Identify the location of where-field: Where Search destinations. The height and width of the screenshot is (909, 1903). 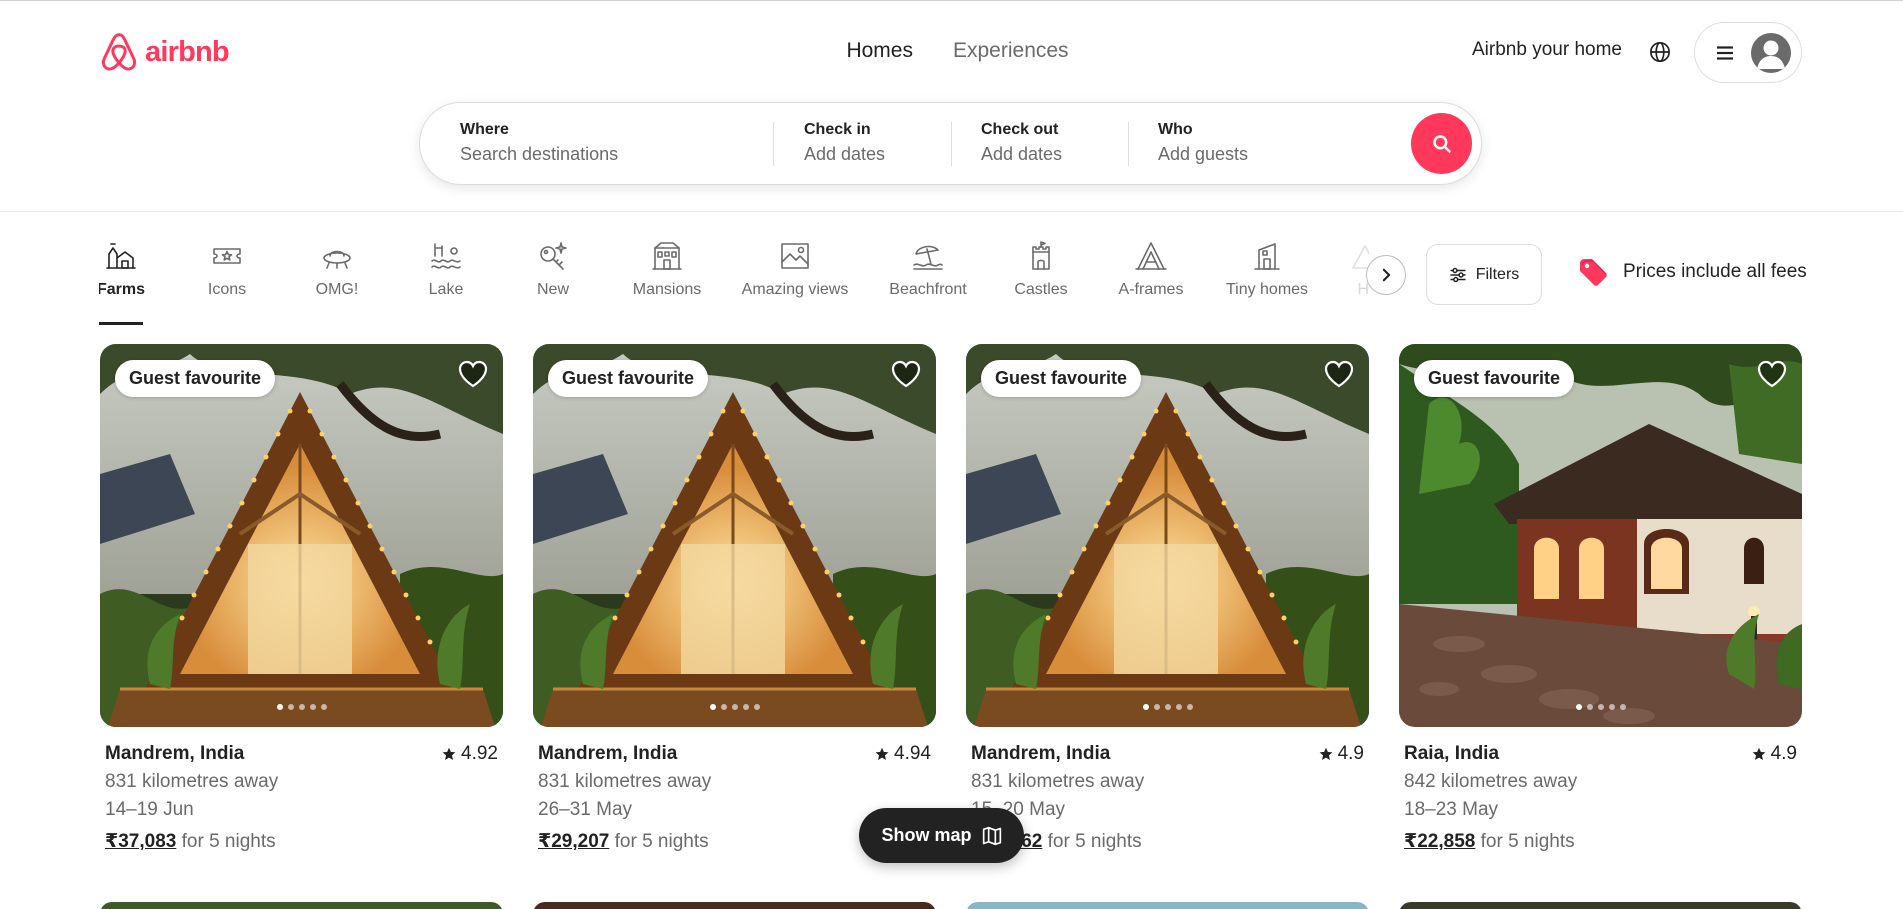
(610, 143).